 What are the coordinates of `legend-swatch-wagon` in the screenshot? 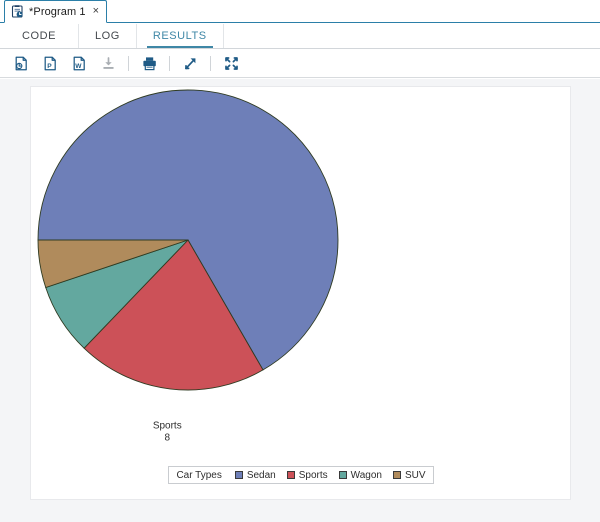 It's located at (342, 475).